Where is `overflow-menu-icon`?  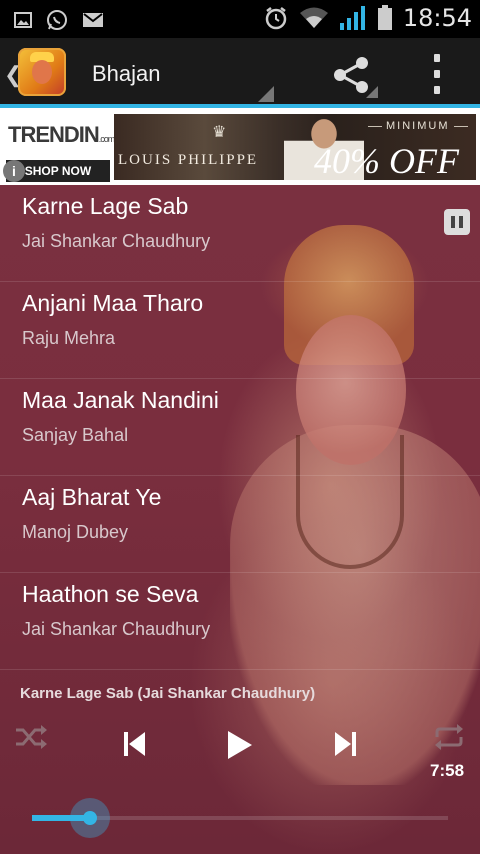
overflow-menu-icon is located at coordinates (437, 74).